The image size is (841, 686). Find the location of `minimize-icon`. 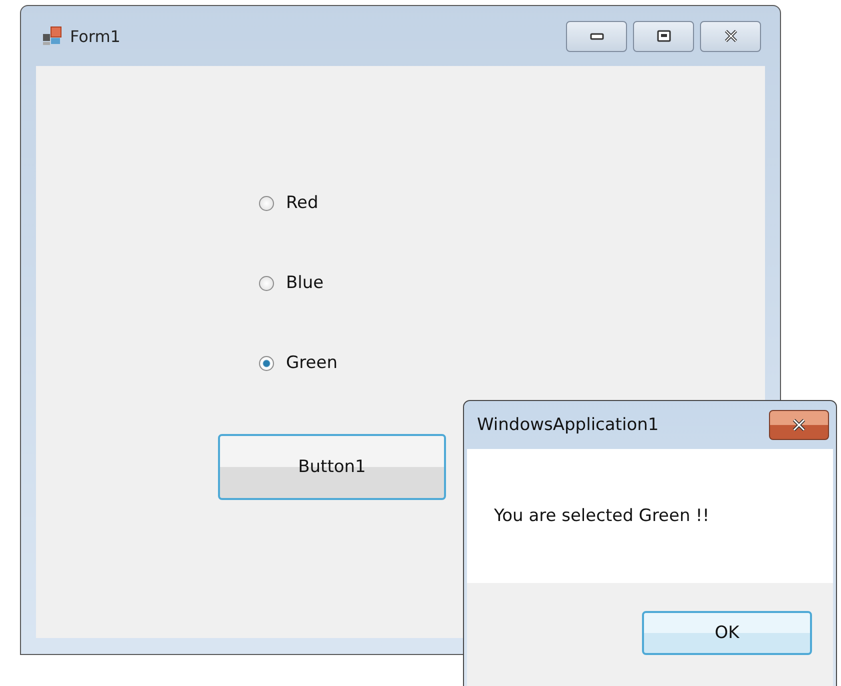

minimize-icon is located at coordinates (597, 36).